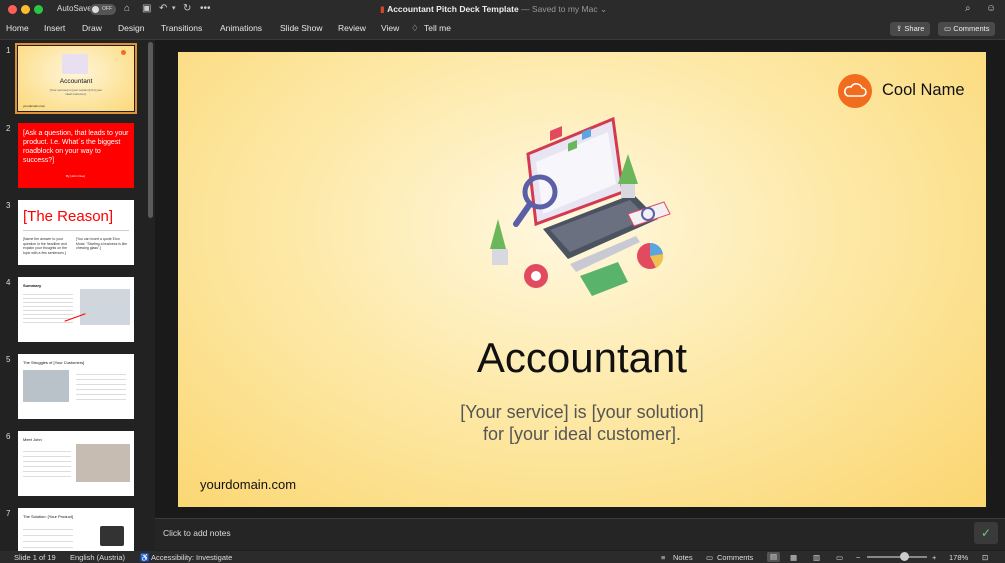 Image resolution: width=1005 pixels, height=563 pixels. Describe the element at coordinates (559, 9) in the screenshot. I see `document-save-status: — Saved to my Mac` at that location.